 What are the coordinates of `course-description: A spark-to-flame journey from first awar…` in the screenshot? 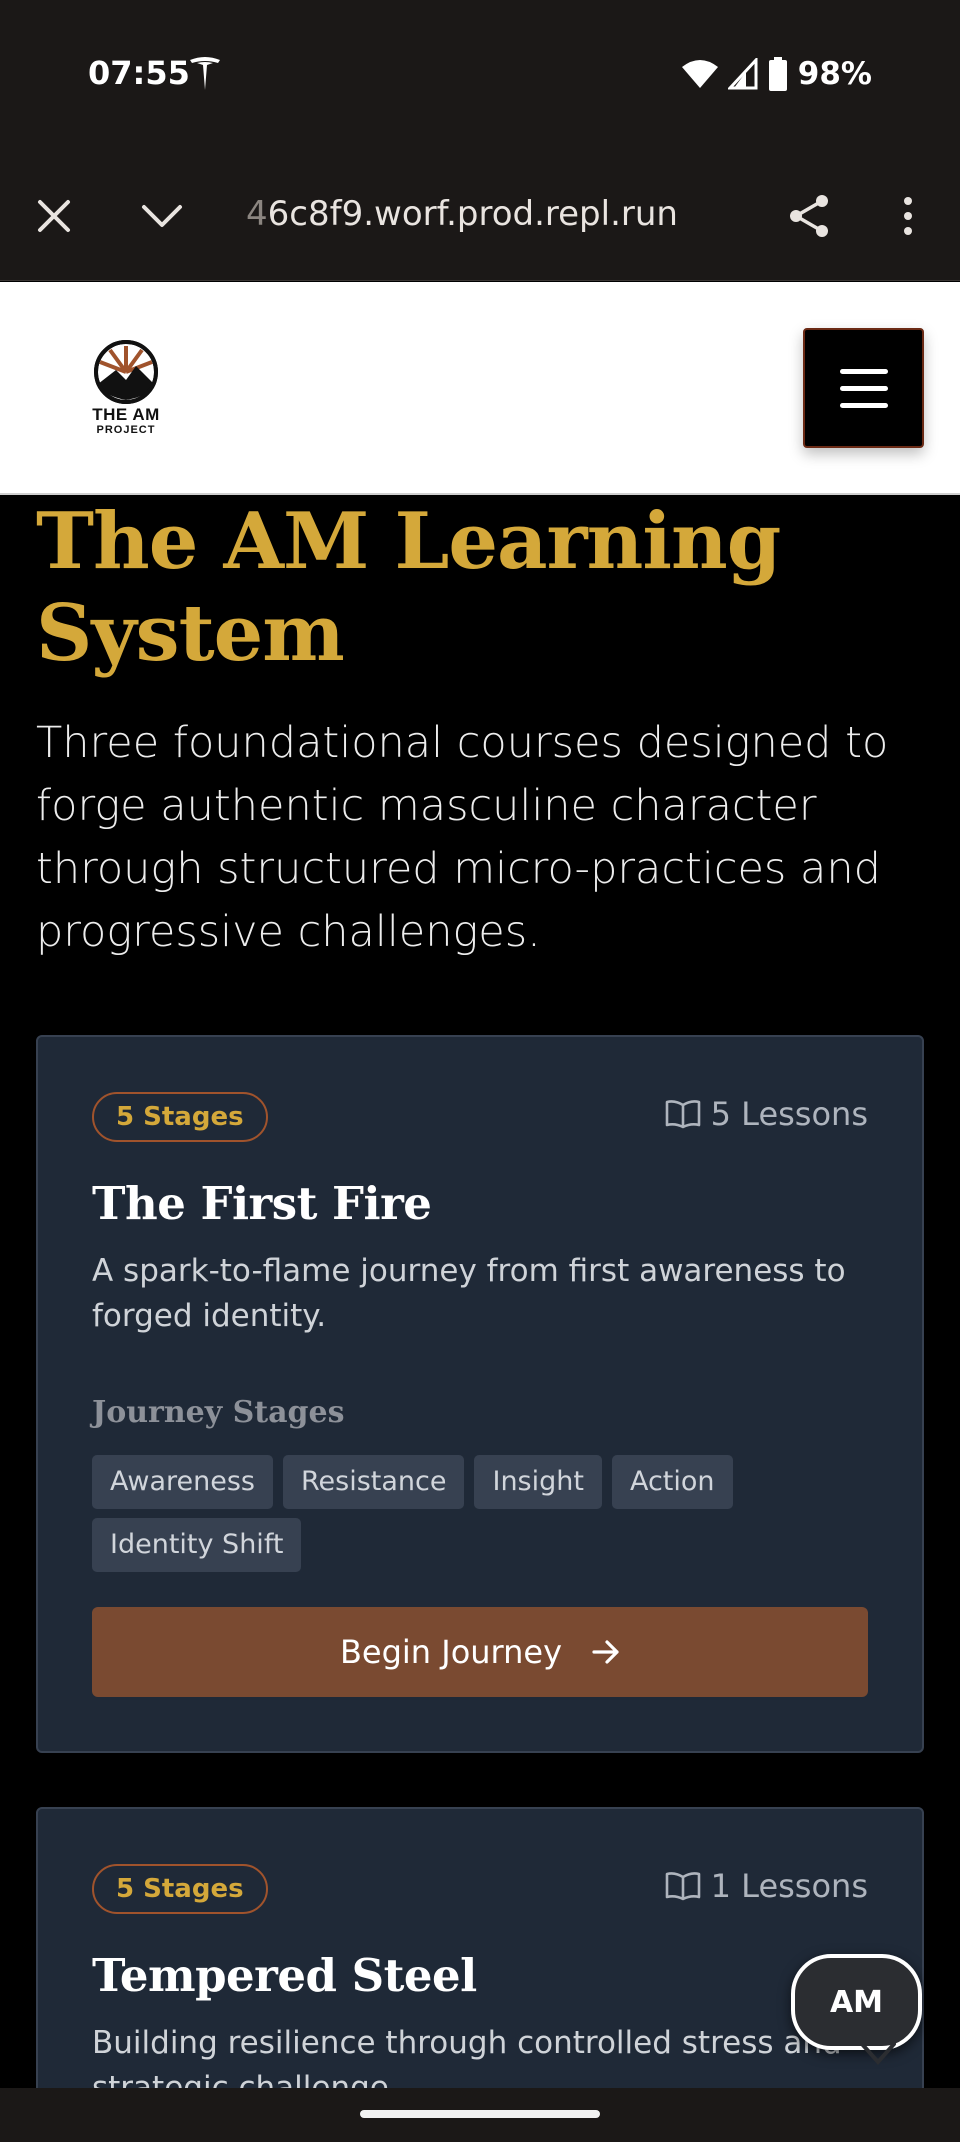 It's located at (469, 1293).